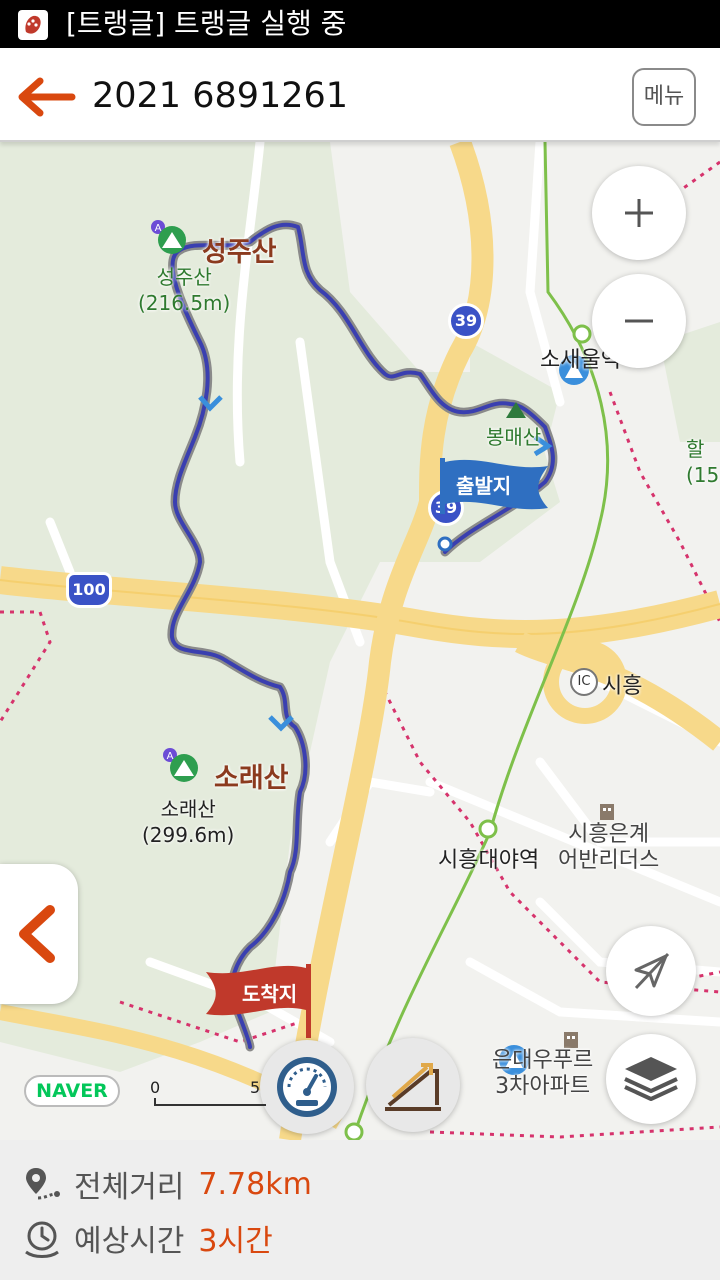 This screenshot has height=1280, width=720. Describe the element at coordinates (210, 1093) in the screenshot. I see `map-scale: 0 5` at that location.